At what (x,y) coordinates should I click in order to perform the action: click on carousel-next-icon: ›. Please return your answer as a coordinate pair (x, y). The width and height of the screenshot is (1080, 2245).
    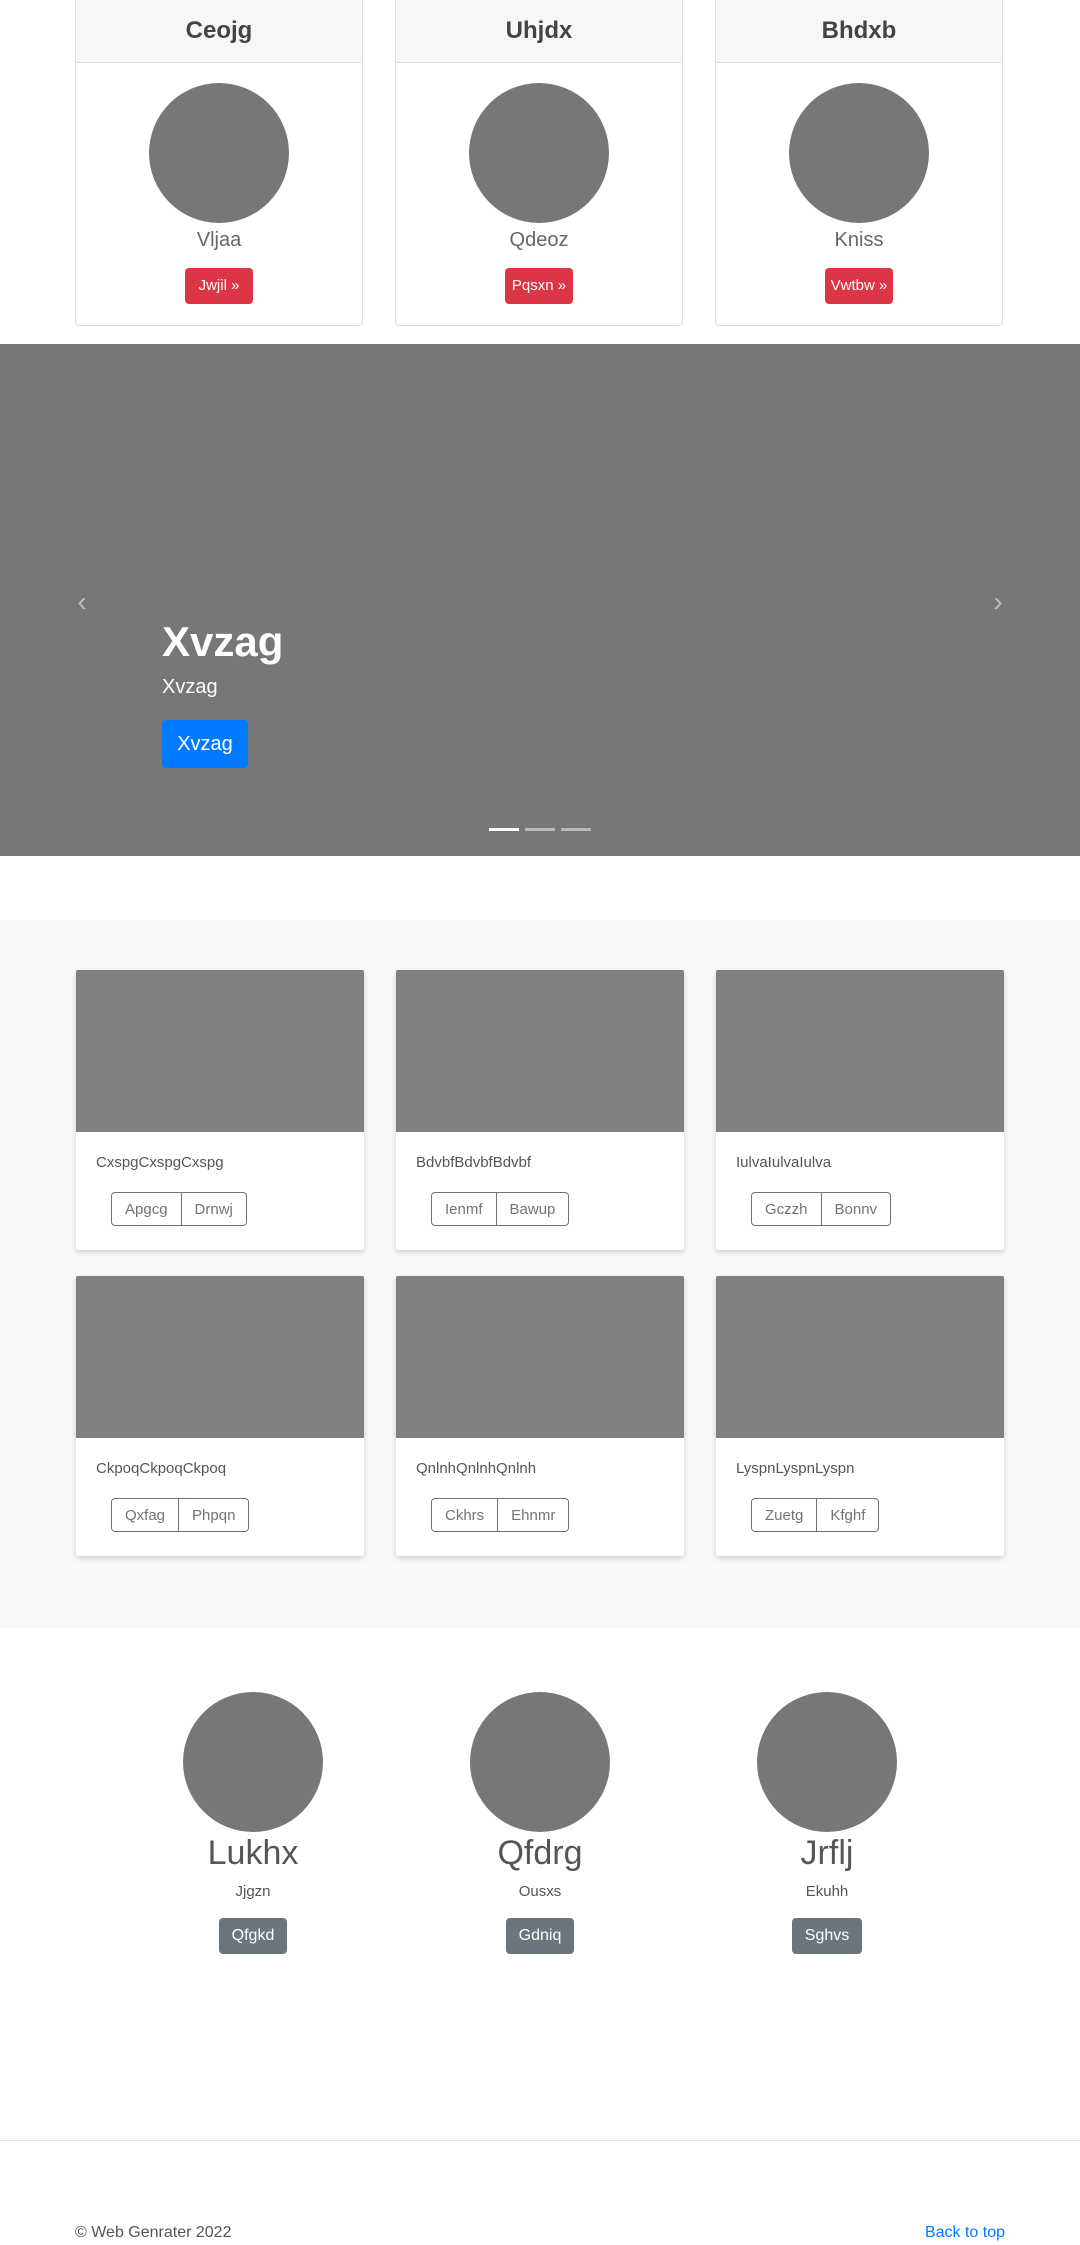
    Looking at the image, I should click on (998, 602).